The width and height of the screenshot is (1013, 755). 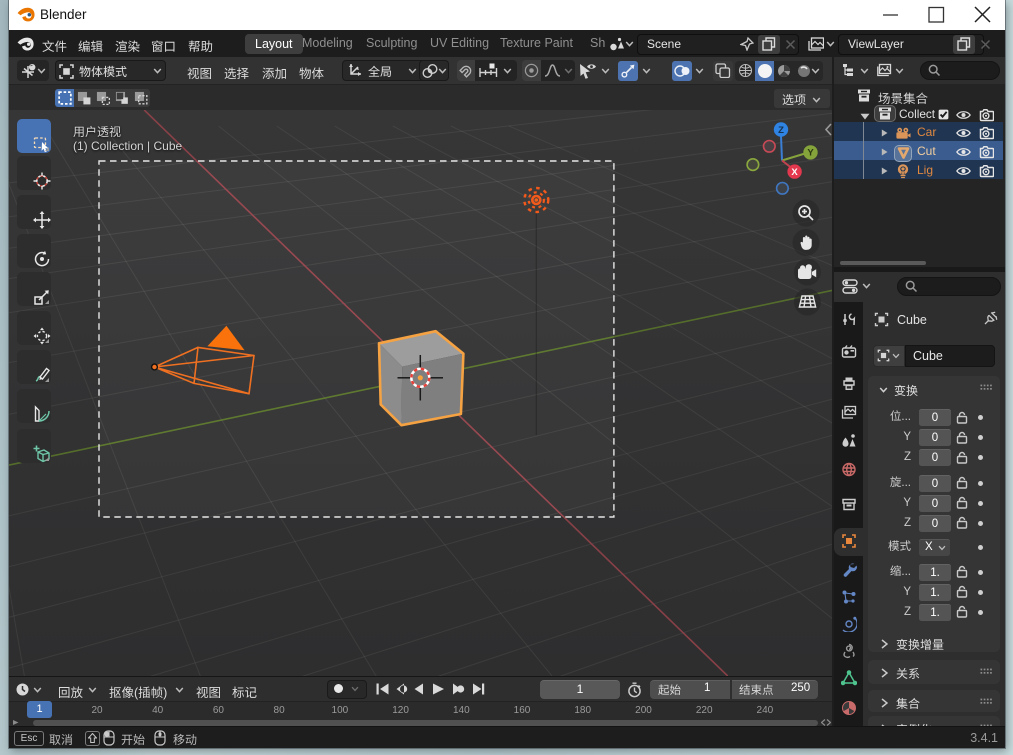 What do you see at coordinates (794, 172) in the screenshot?
I see `svg-text: X` at bounding box center [794, 172].